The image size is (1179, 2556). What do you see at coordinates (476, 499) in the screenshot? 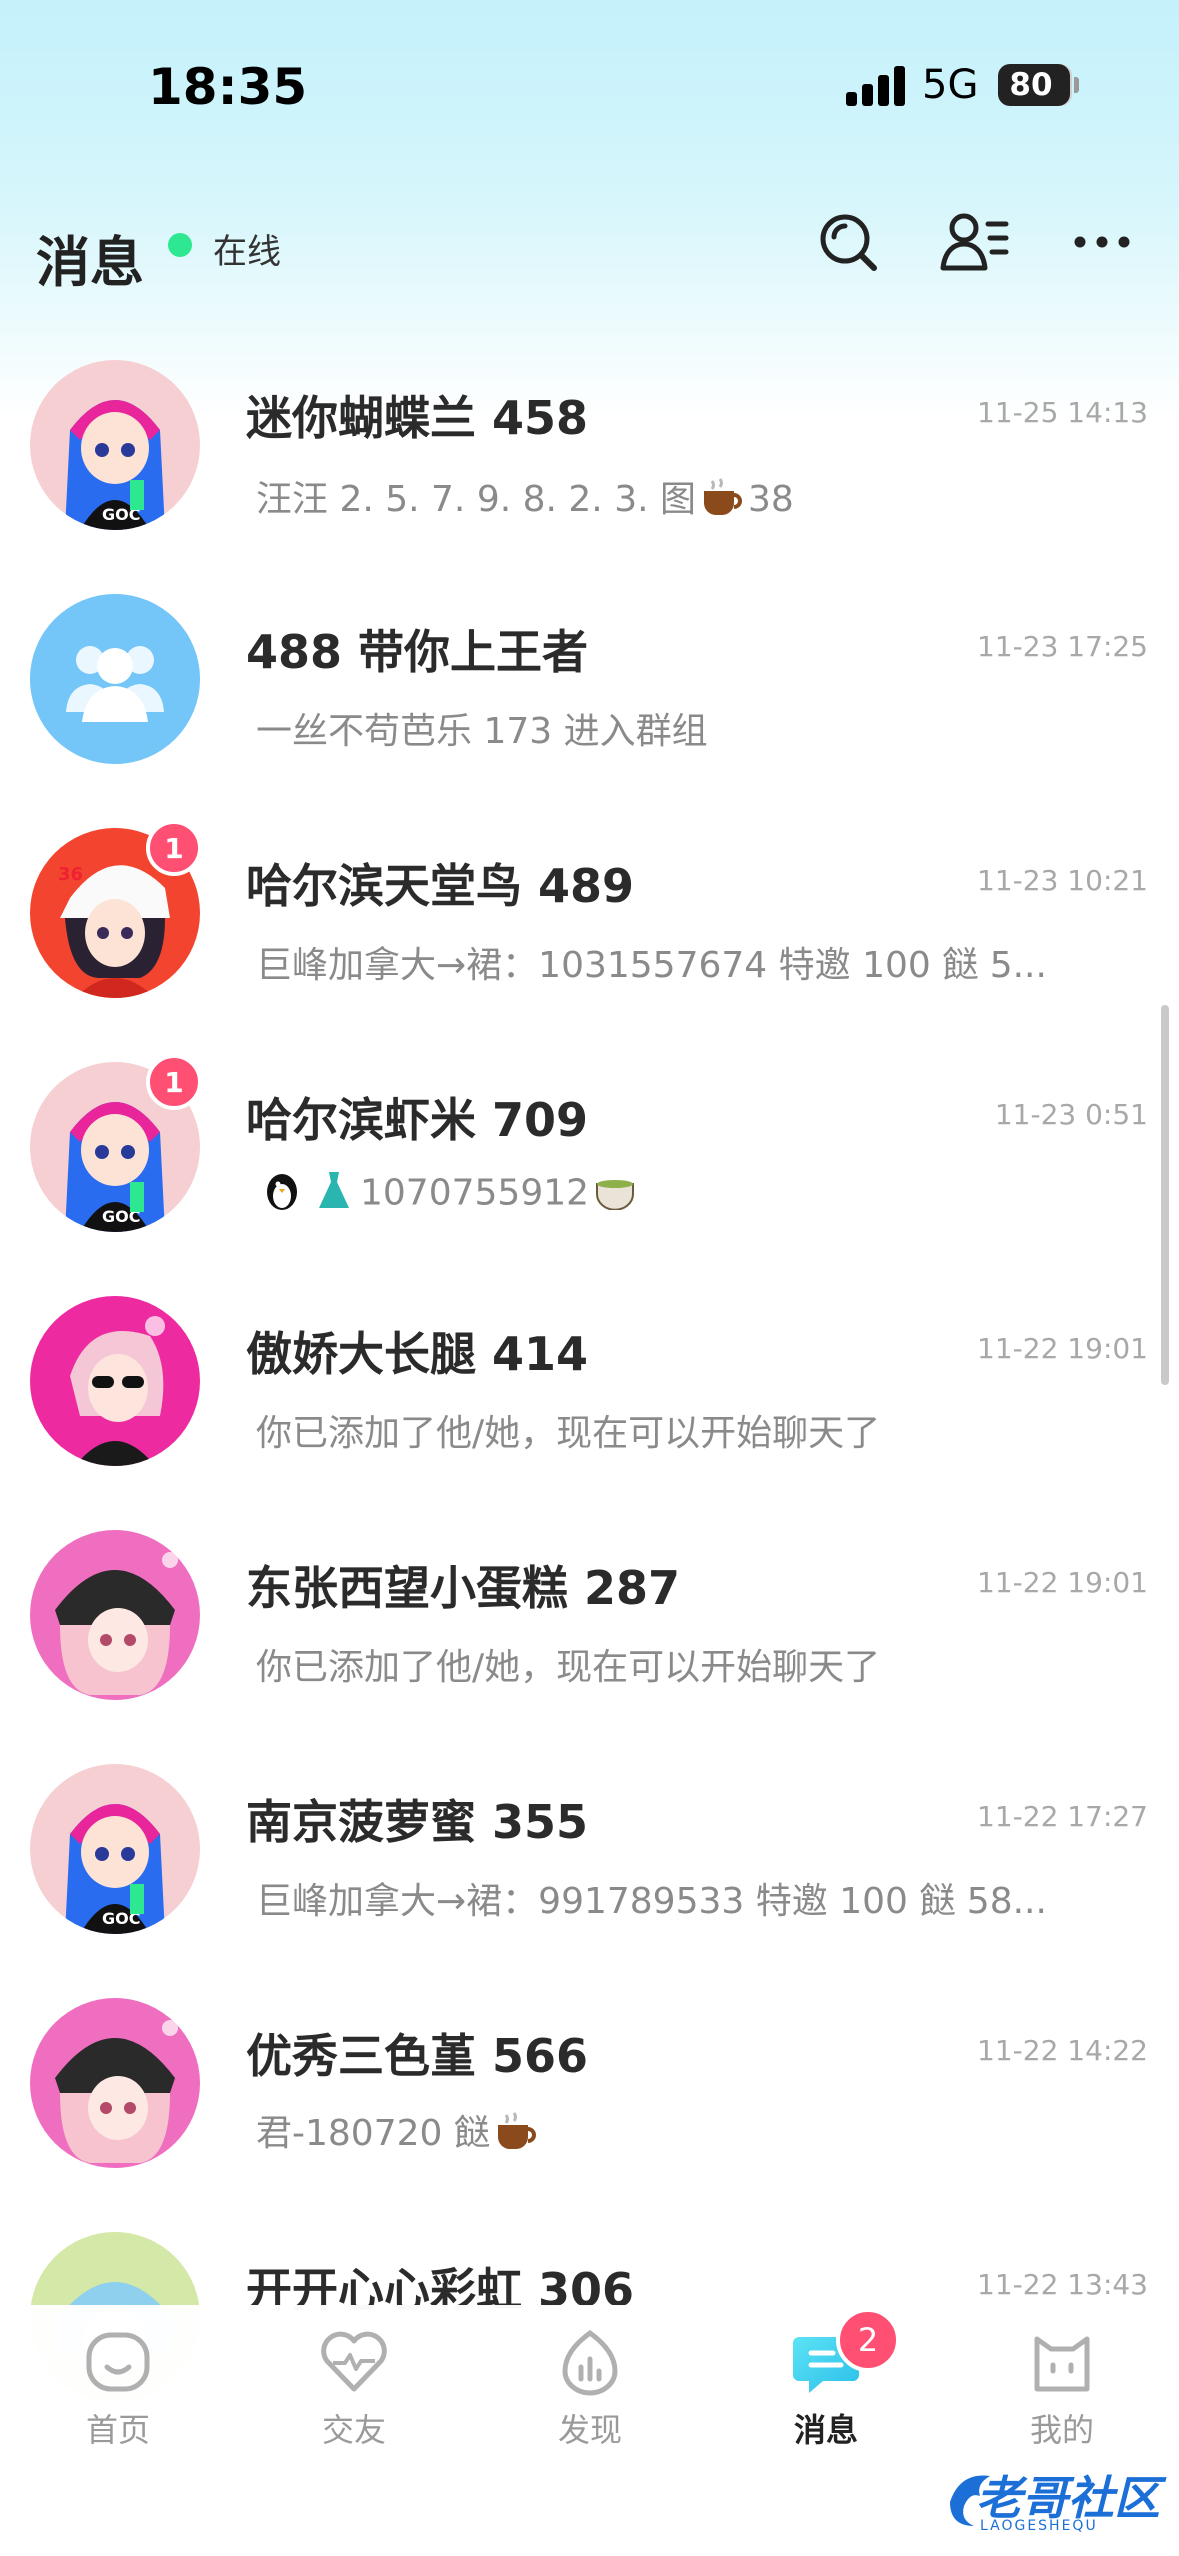
I see `preview-text: 汪汪 2. 5. 7. 9. 8. 2. 3. 图` at bounding box center [476, 499].